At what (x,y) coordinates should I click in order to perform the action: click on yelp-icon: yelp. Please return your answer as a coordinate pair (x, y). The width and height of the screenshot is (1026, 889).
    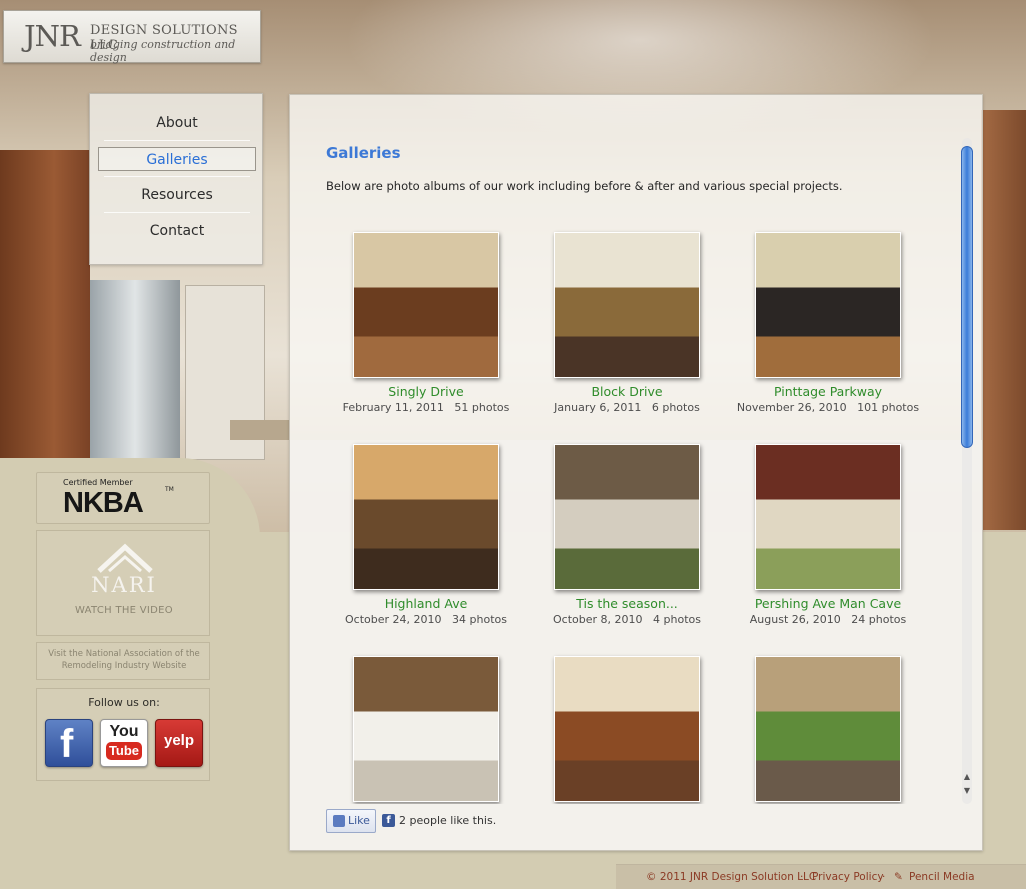
    Looking at the image, I should click on (179, 743).